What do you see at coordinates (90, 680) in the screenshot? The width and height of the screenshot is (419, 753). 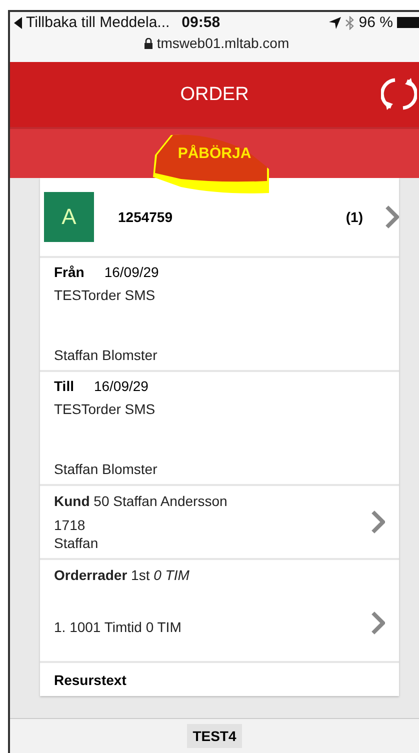 I see `resource-label: Resurstext` at bounding box center [90, 680].